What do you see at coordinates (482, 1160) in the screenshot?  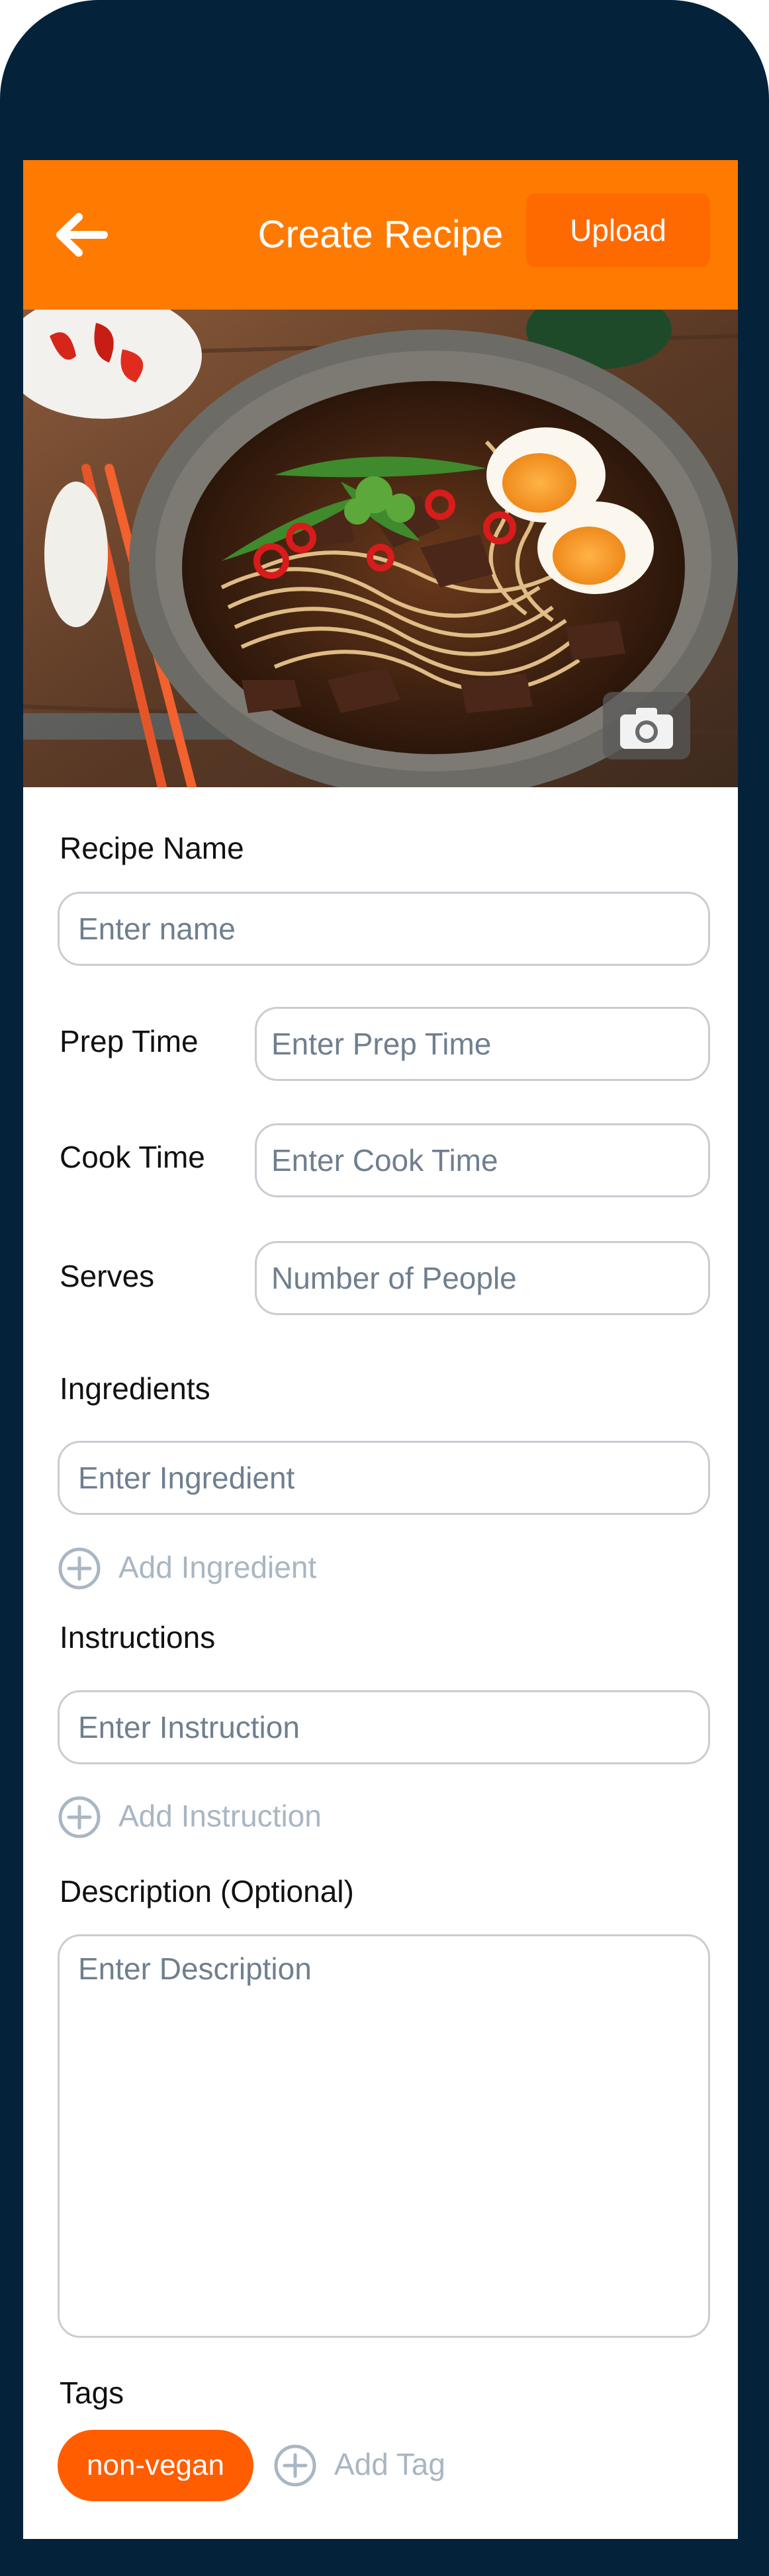 I see `cook-time-input` at bounding box center [482, 1160].